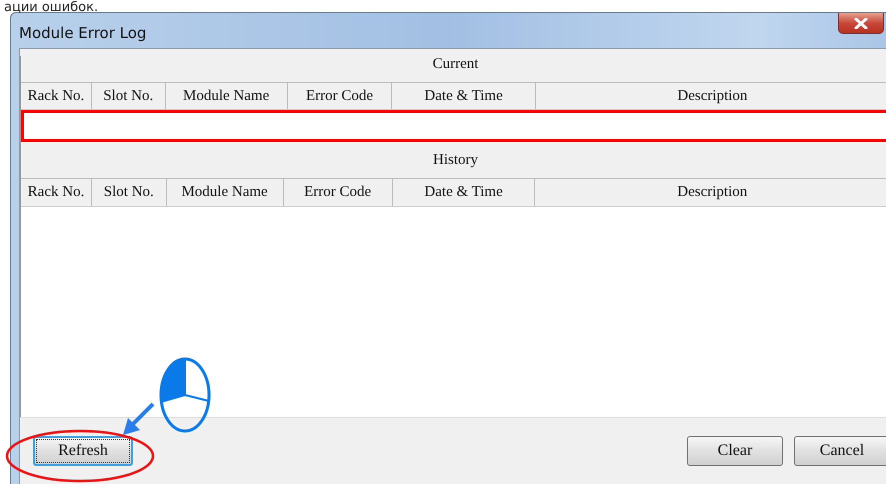 The width and height of the screenshot is (886, 484). What do you see at coordinates (735, 451) in the screenshot?
I see `dialog-button: Clear` at bounding box center [735, 451].